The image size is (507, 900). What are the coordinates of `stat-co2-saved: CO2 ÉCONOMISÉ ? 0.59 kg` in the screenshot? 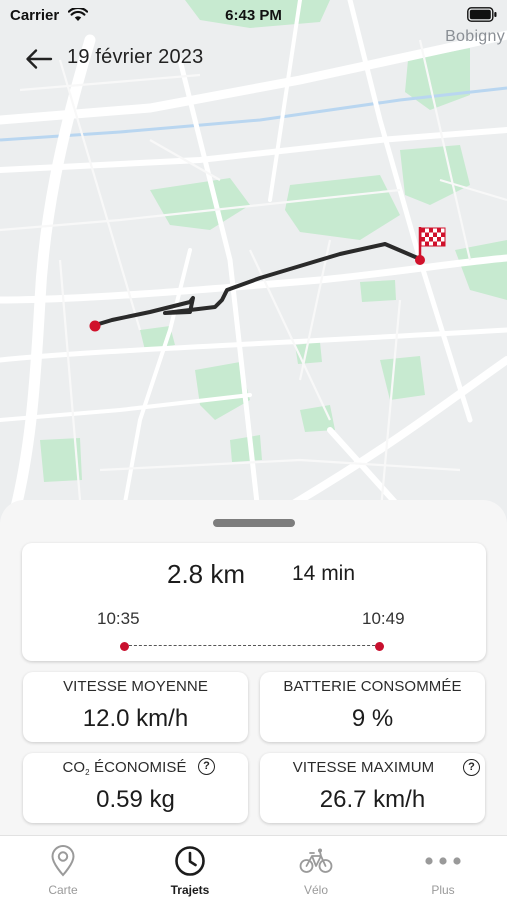 It's located at (135, 788).